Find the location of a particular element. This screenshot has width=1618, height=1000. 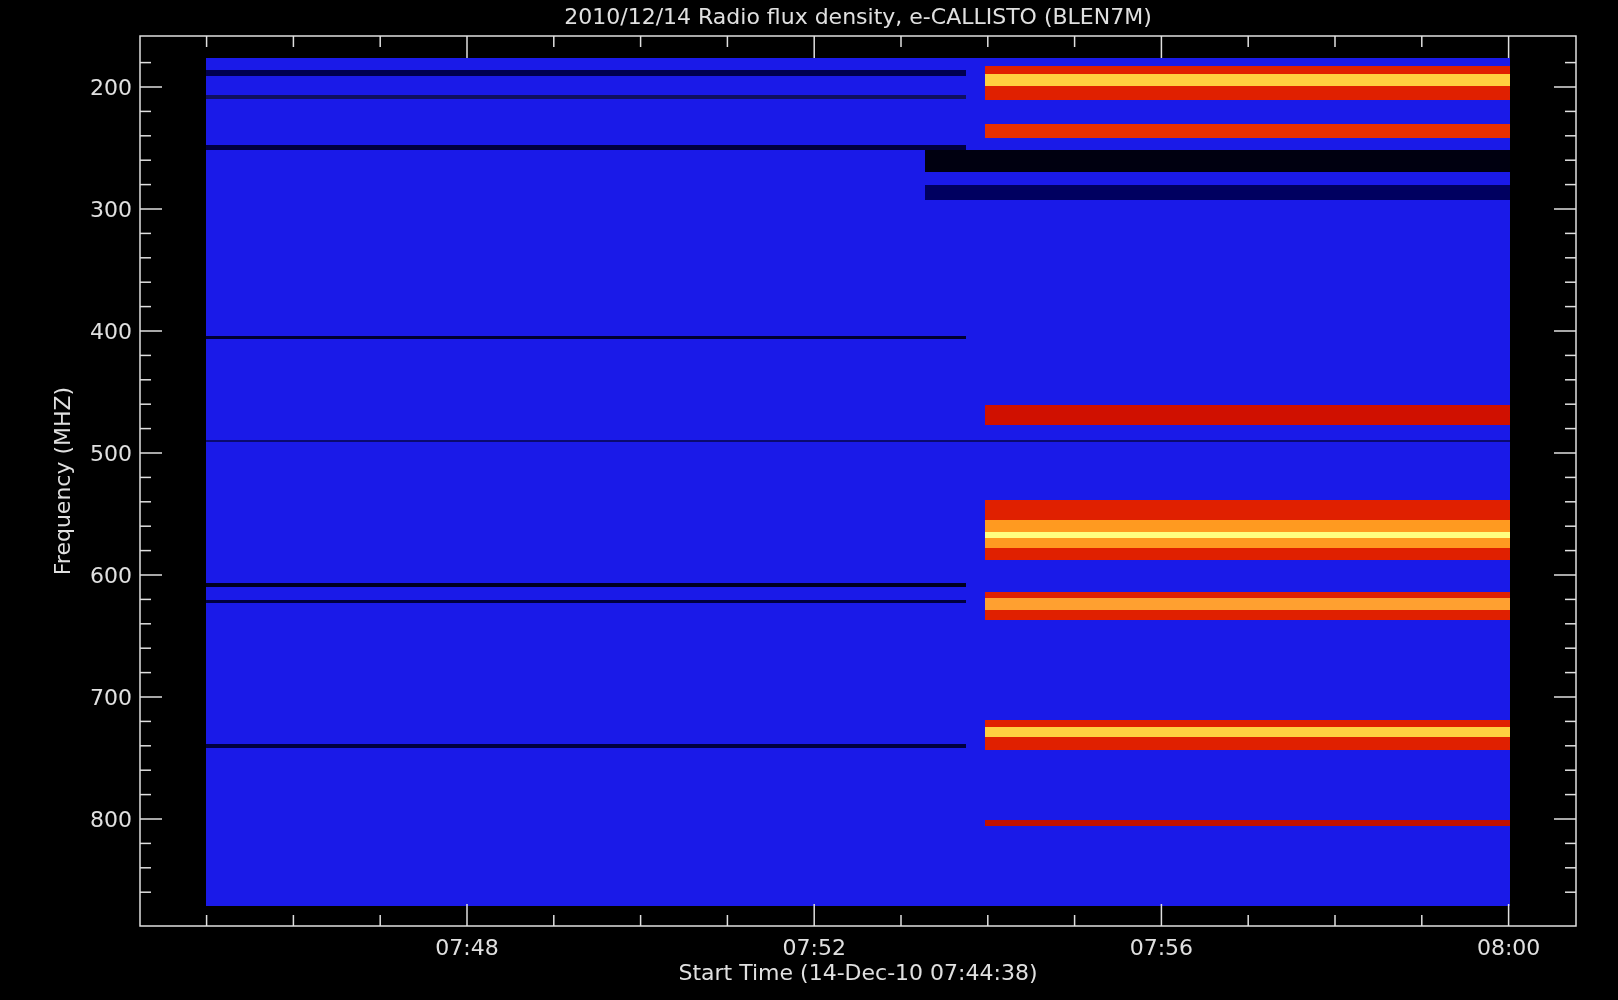

x-tick-label: 07:52 is located at coordinates (814, 947).